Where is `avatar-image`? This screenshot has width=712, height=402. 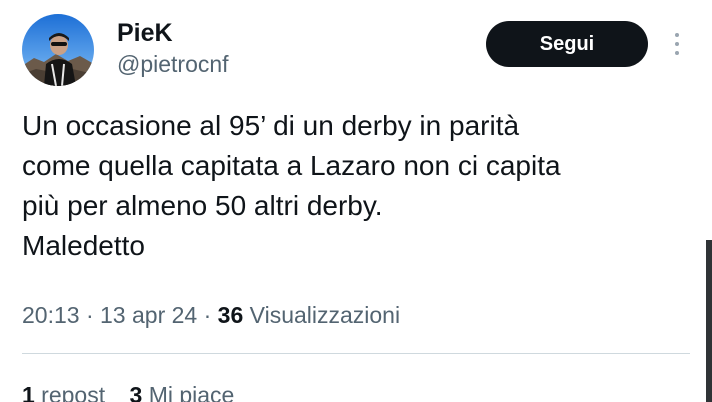
avatar-image is located at coordinates (58, 50).